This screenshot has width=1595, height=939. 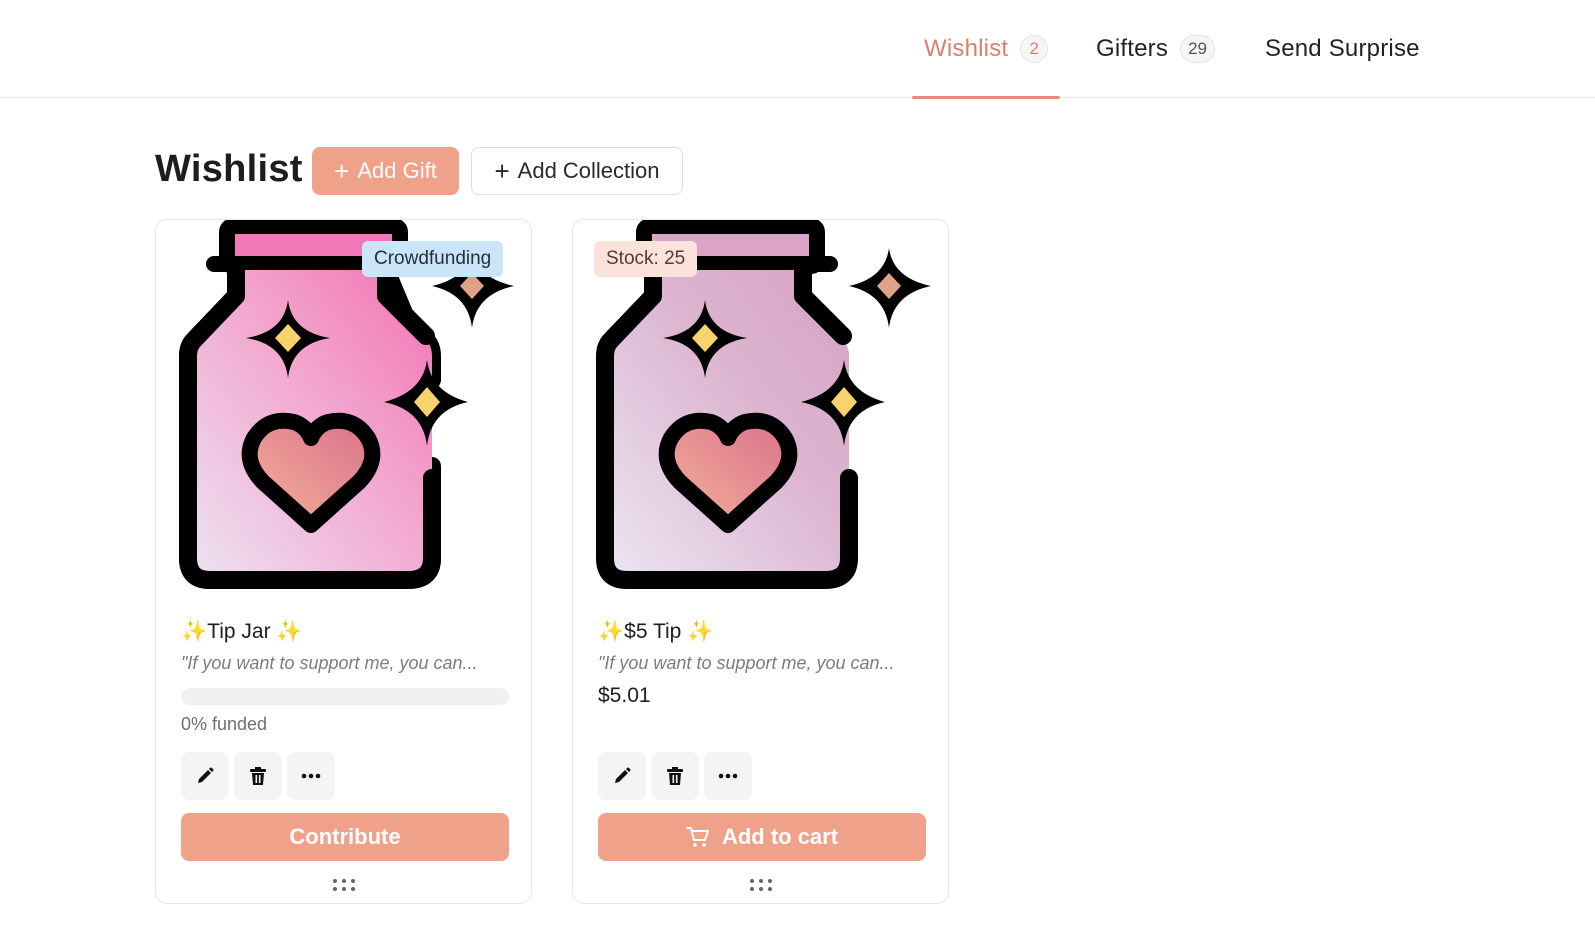 What do you see at coordinates (697, 837) in the screenshot?
I see `cart-icon` at bounding box center [697, 837].